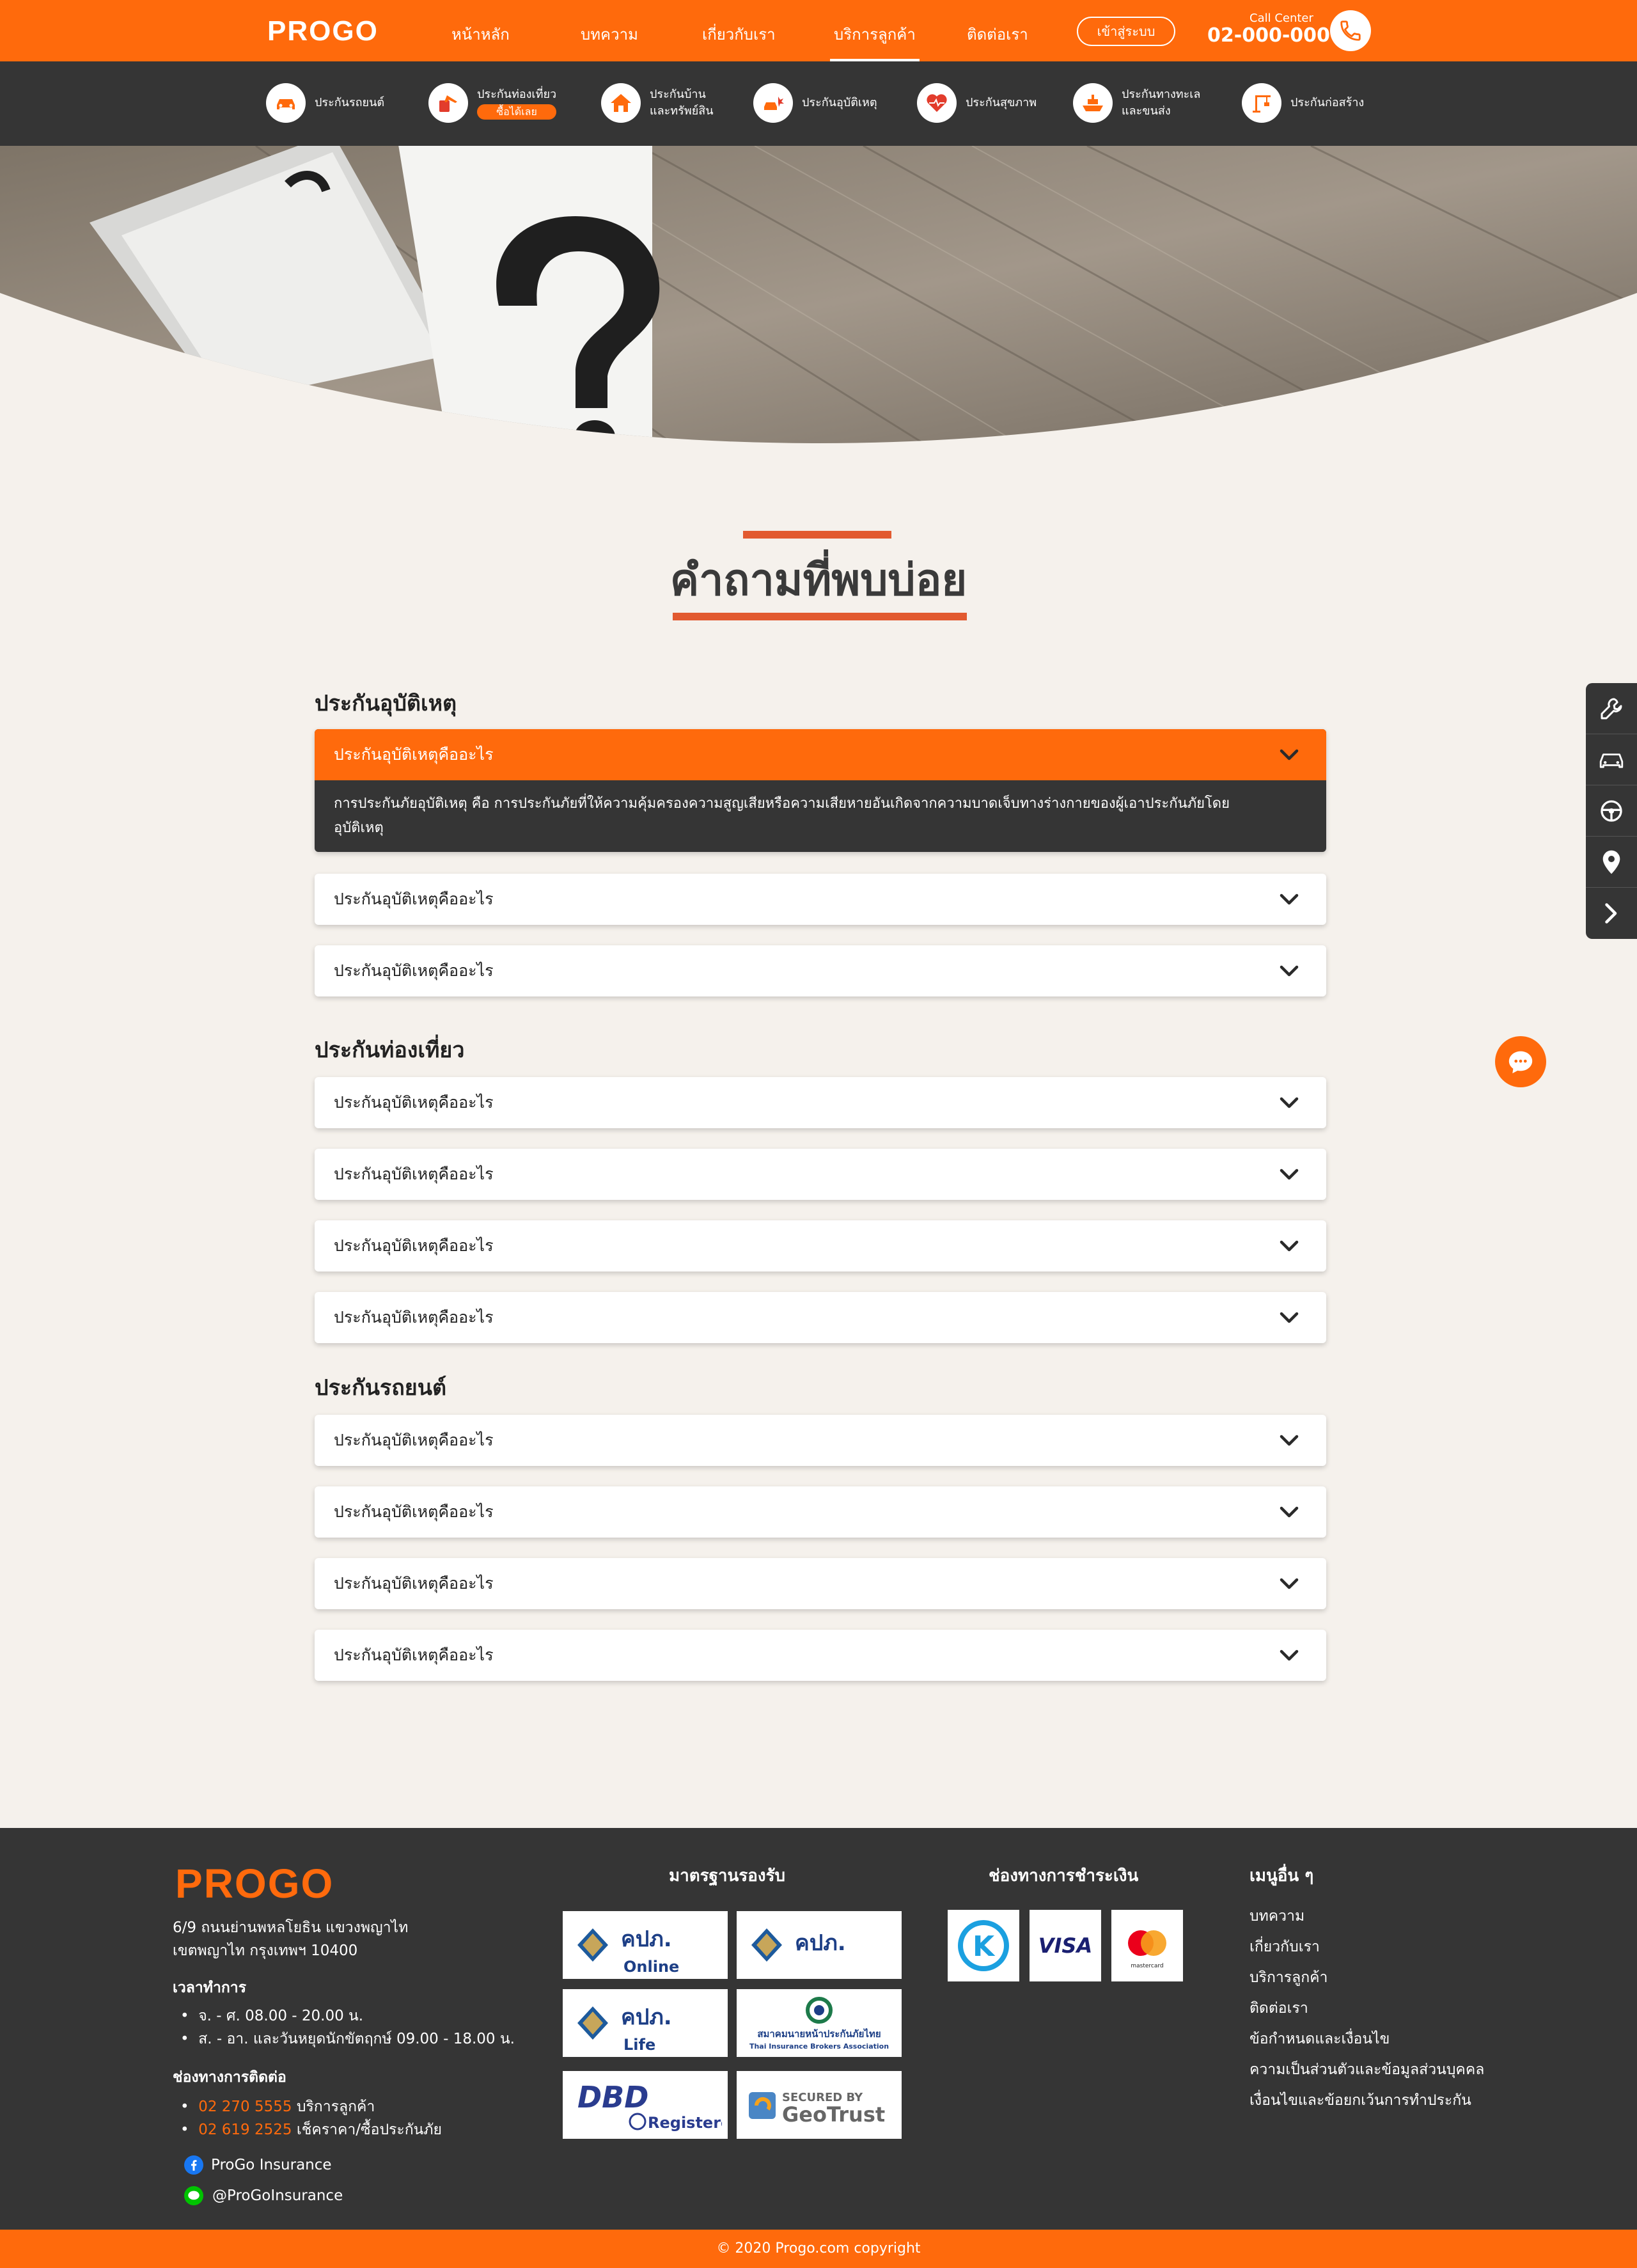 The height and width of the screenshot is (2268, 1637). Describe the element at coordinates (517, 112) in the screenshot. I see `buy-now-badge: ซื้อได้เลย` at that location.